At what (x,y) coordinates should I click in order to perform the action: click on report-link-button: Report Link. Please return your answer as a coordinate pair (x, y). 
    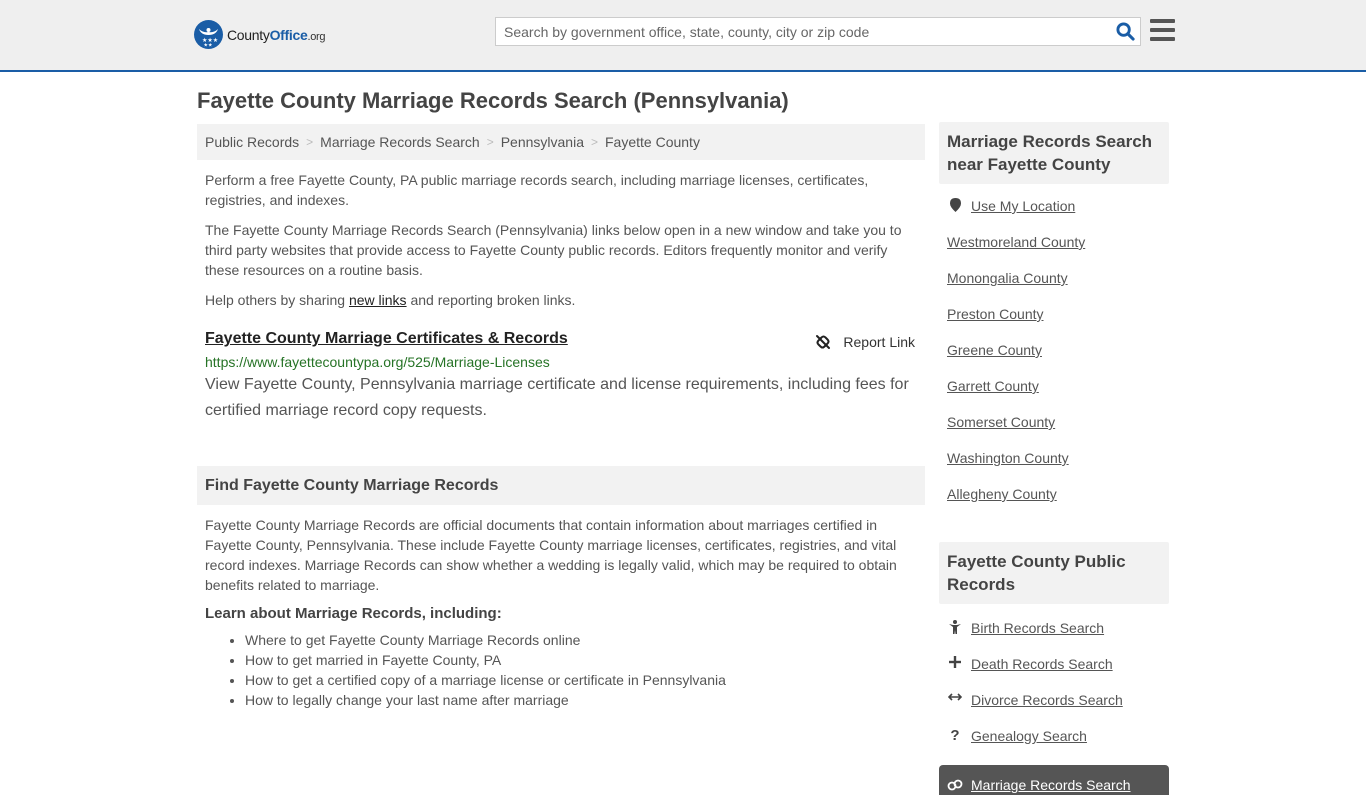
    Looking at the image, I should click on (865, 342).